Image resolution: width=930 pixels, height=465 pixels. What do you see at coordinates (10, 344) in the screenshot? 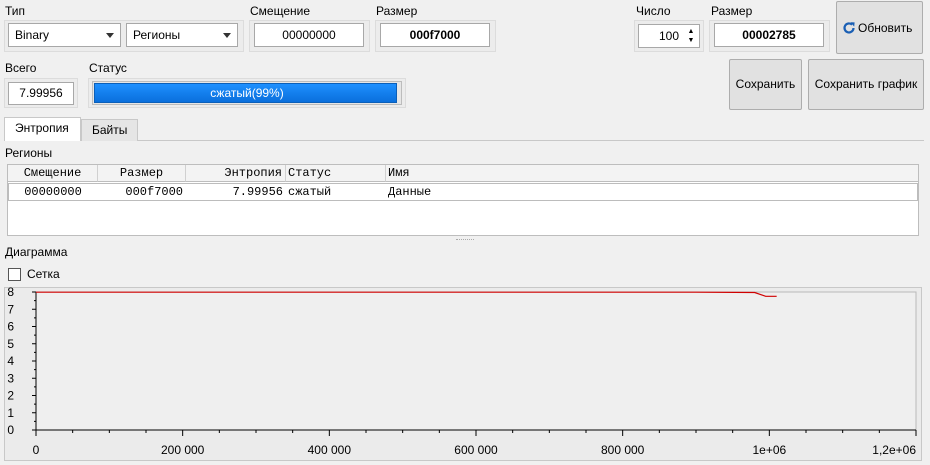
I see `y-tick-label: 5` at bounding box center [10, 344].